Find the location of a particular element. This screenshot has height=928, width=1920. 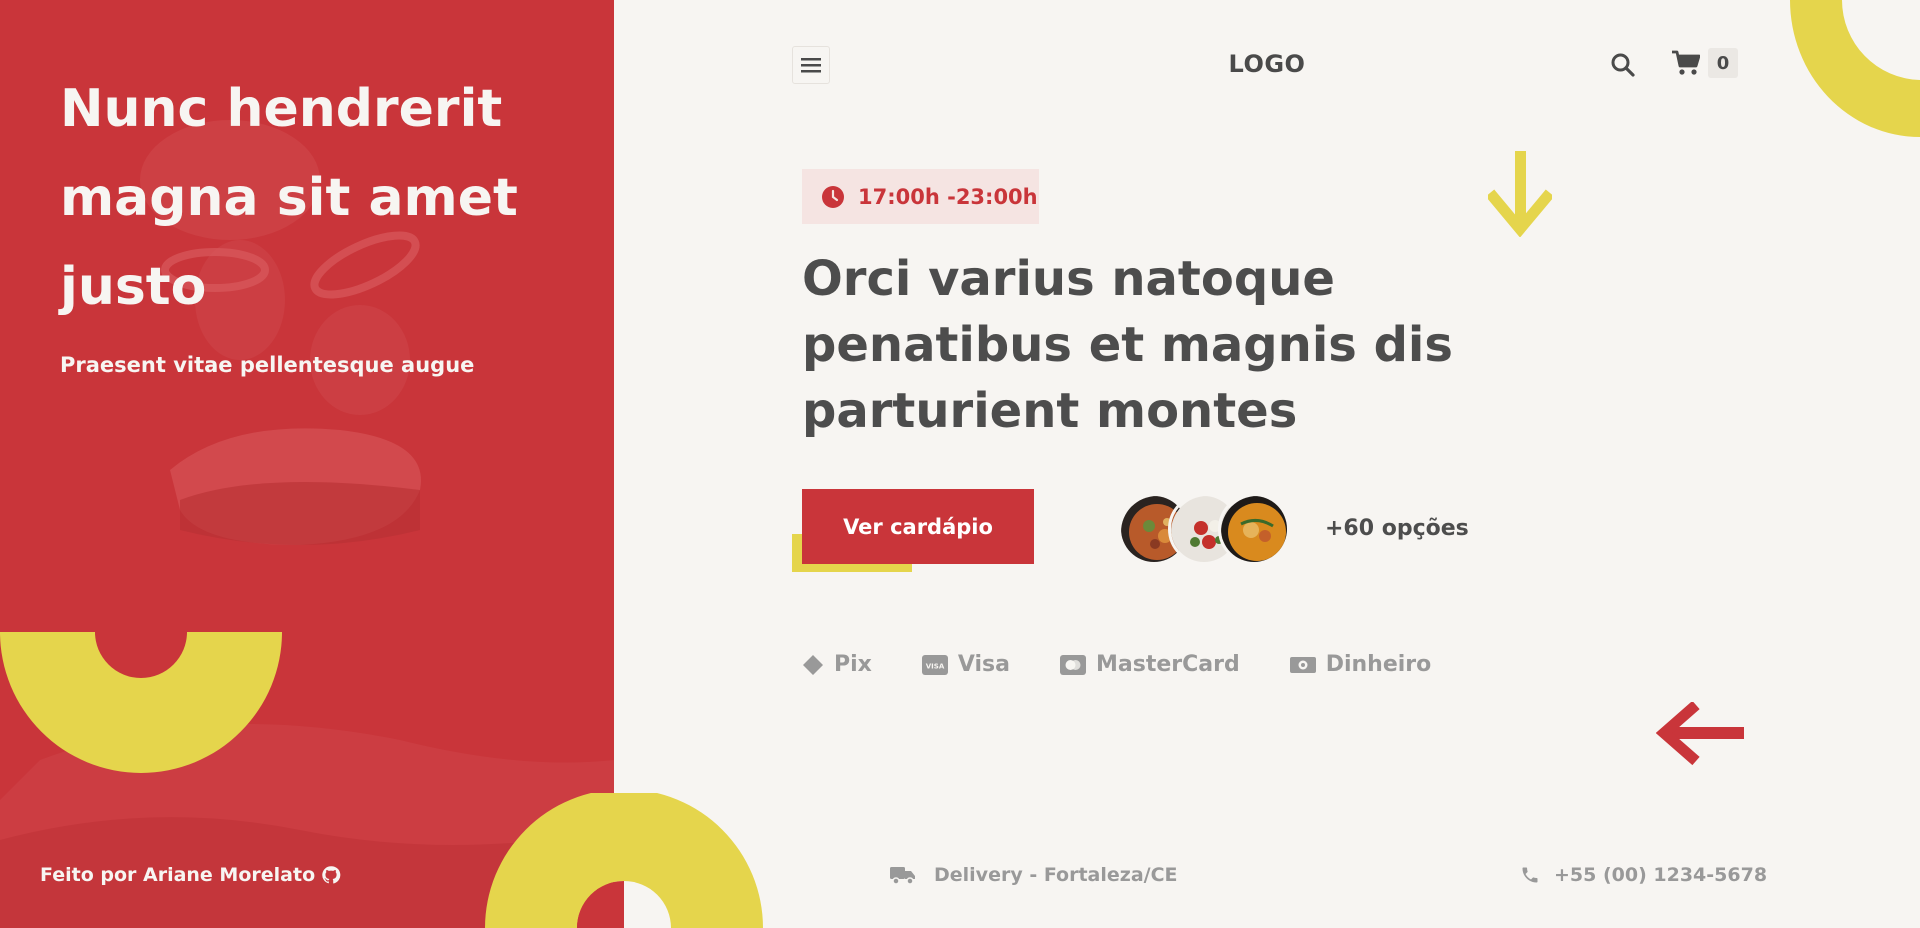

hero-subtitle: Praesent vitae pellentesque augue is located at coordinates (267, 365).